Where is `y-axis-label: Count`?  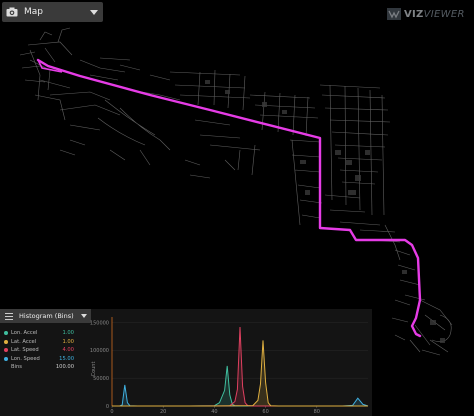 y-axis-label: Count is located at coordinates (94, 369).